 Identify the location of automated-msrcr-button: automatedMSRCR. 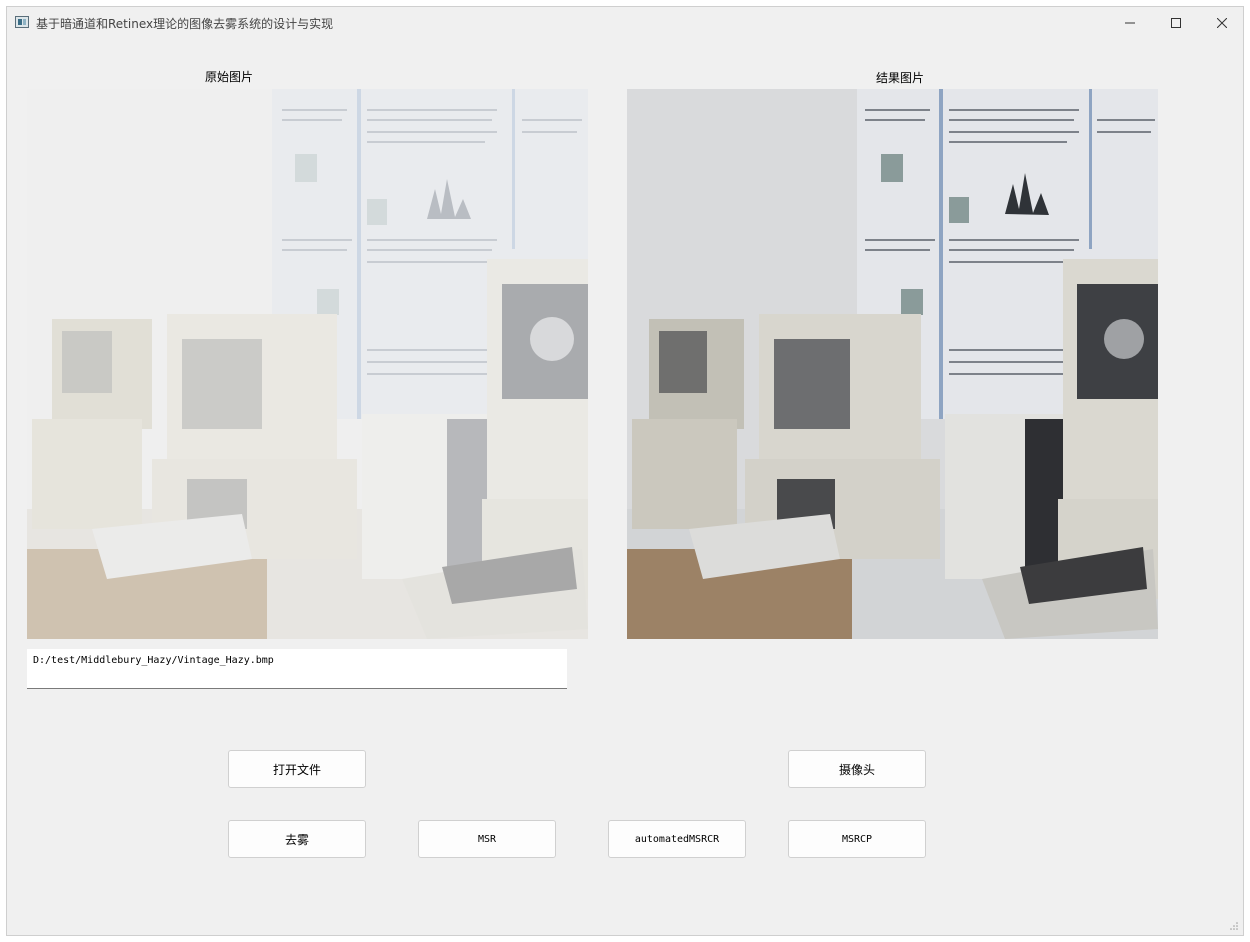
(677, 839).